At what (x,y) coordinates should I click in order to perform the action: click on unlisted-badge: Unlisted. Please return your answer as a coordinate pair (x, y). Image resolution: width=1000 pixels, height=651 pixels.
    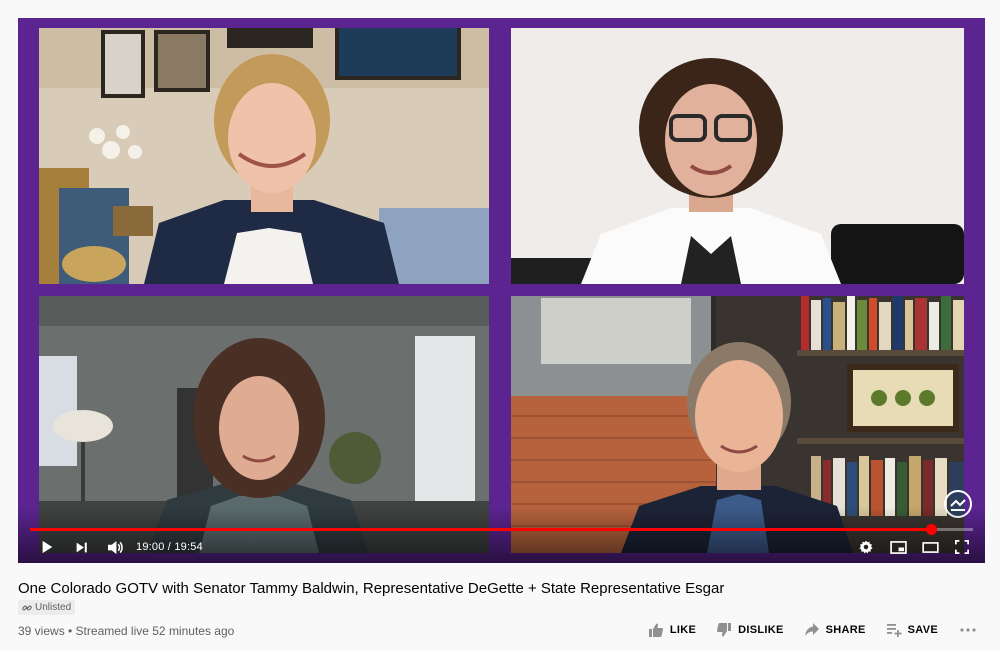
    Looking at the image, I should click on (47, 607).